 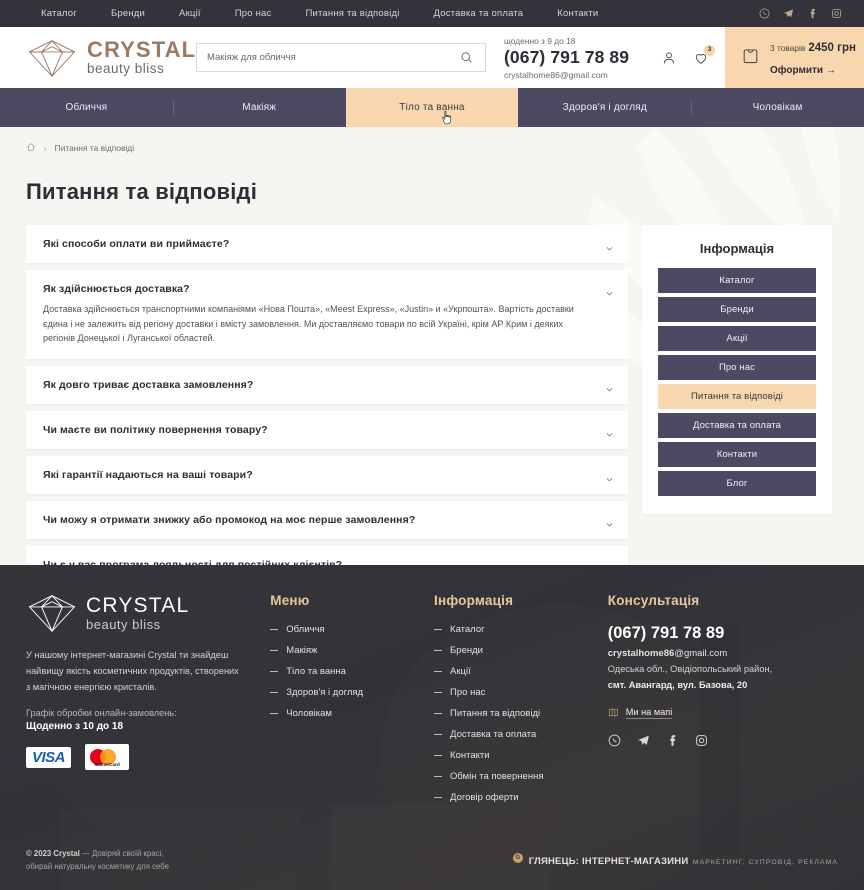 I want to click on footer-info-link-label: Бренди, so click(x=466, y=650).